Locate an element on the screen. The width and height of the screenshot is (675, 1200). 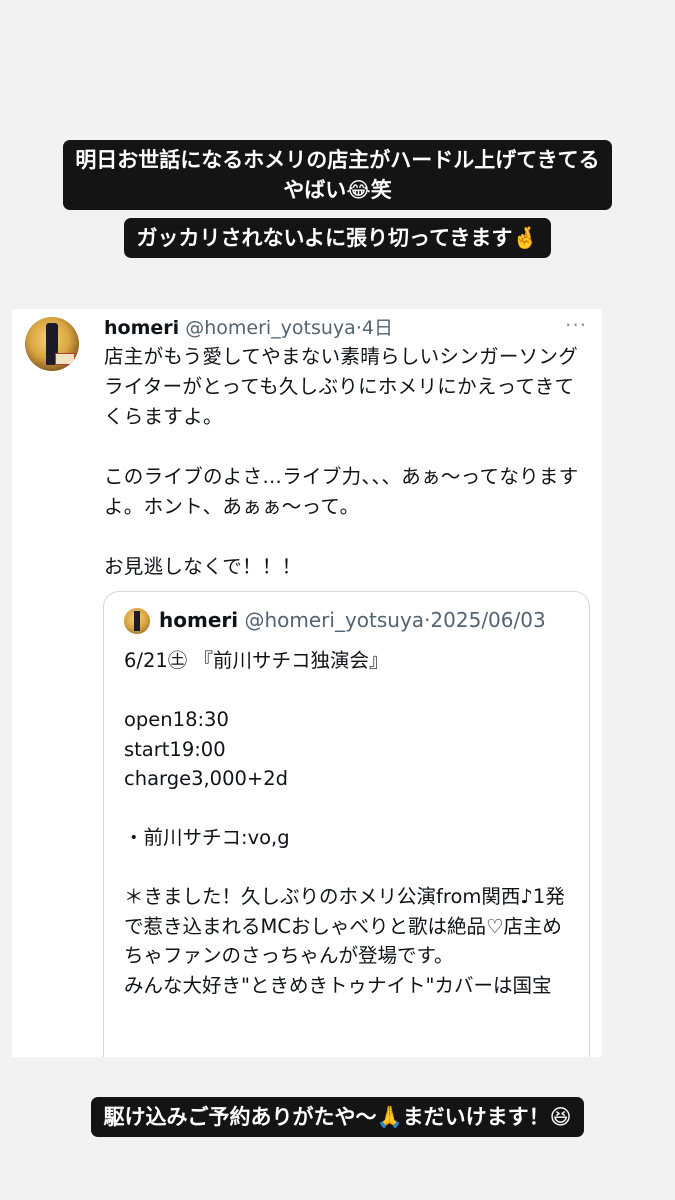
quote-date: 2025/06/03 is located at coordinates (488, 620).